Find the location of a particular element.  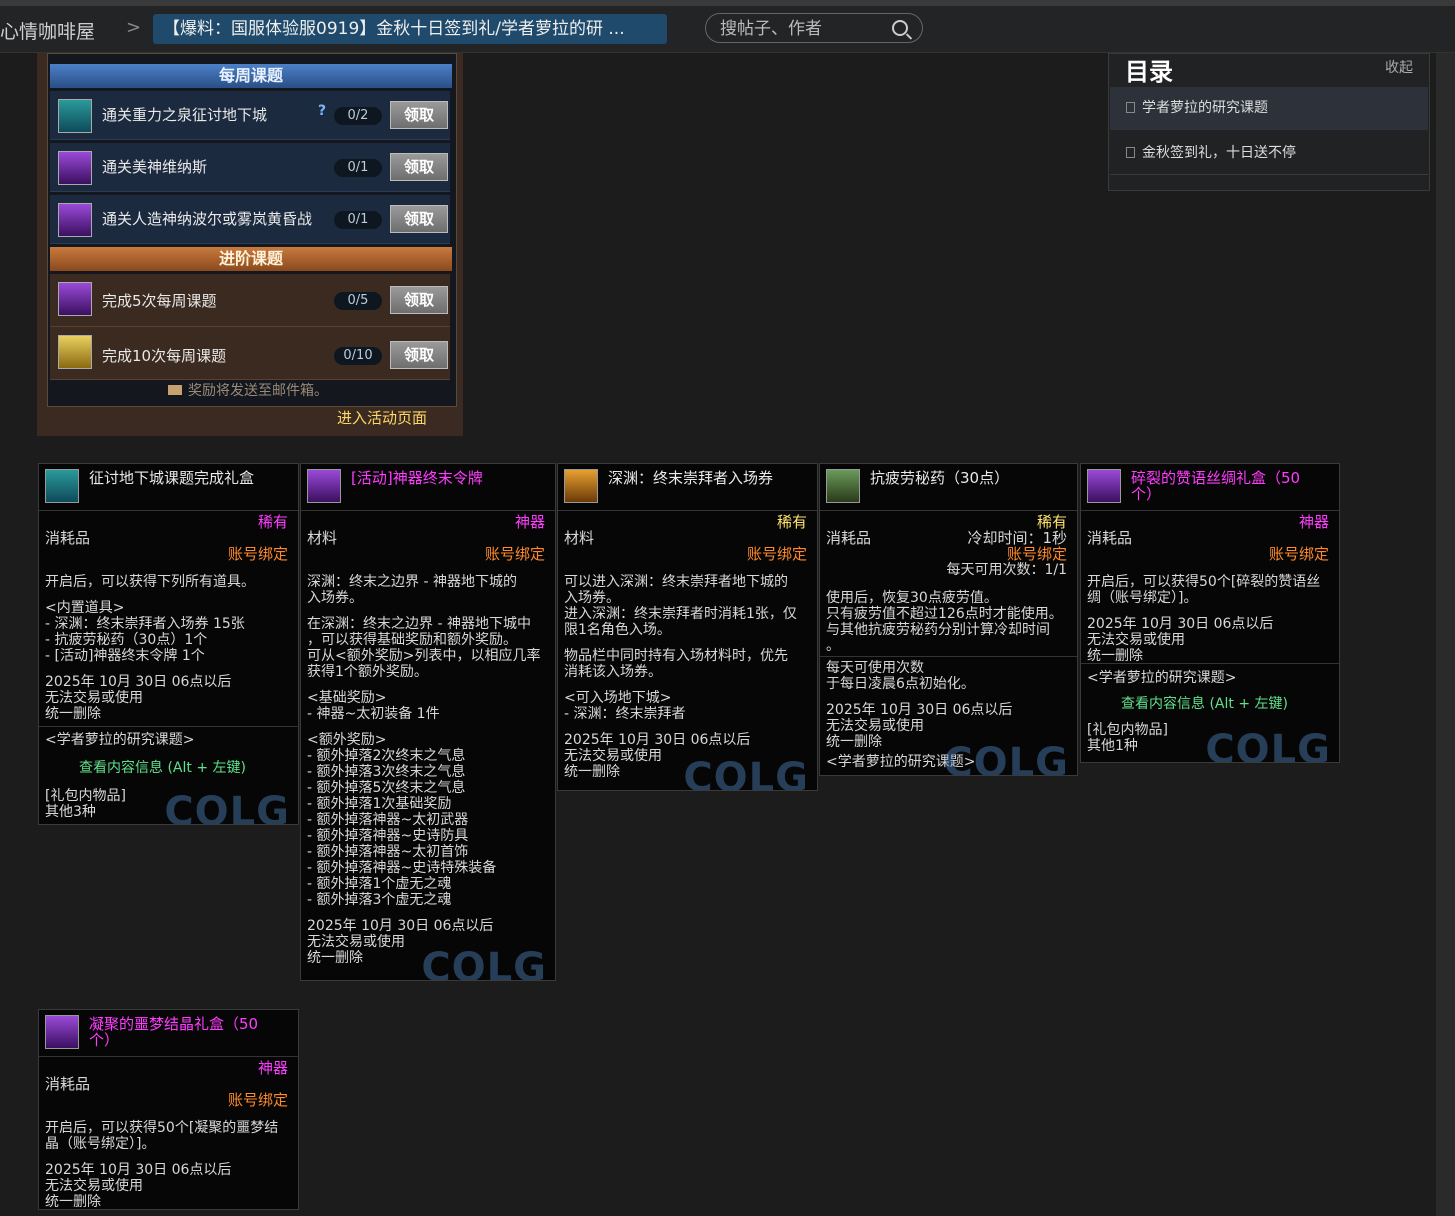

mail-note-text: 奖励将发送至邮件箱。 is located at coordinates (258, 391).